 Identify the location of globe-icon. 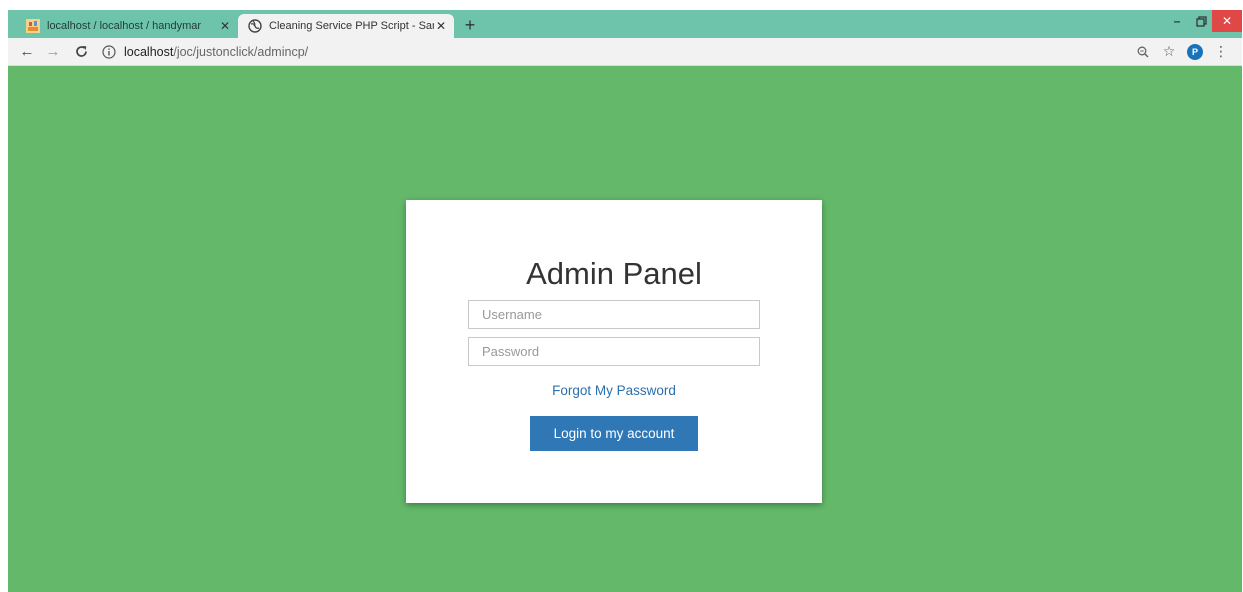
(255, 26).